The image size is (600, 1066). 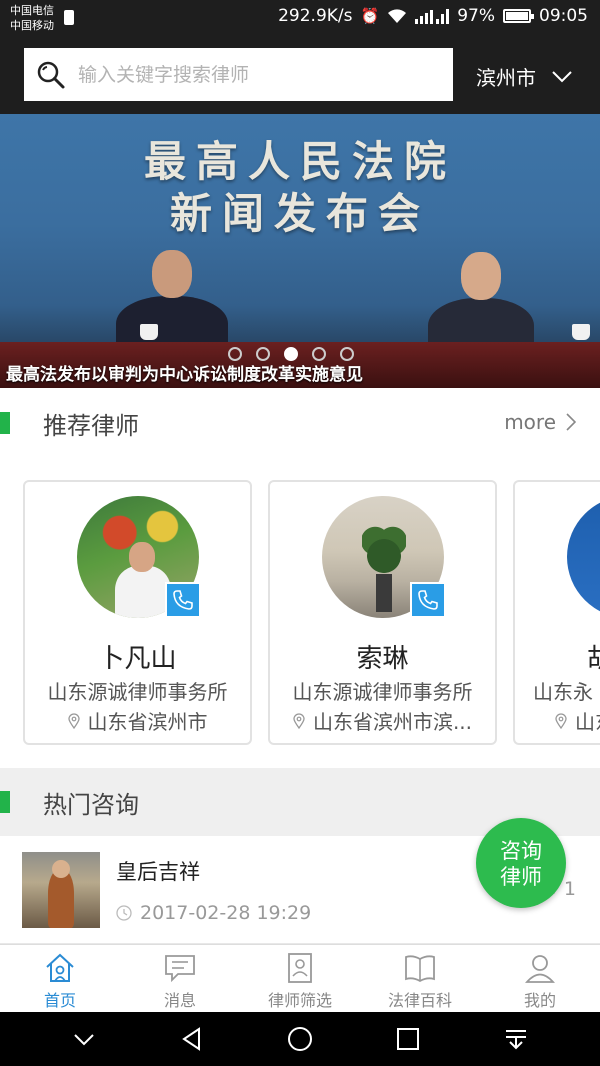 I want to click on consult-thumbnail, so click(x=61, y=890).